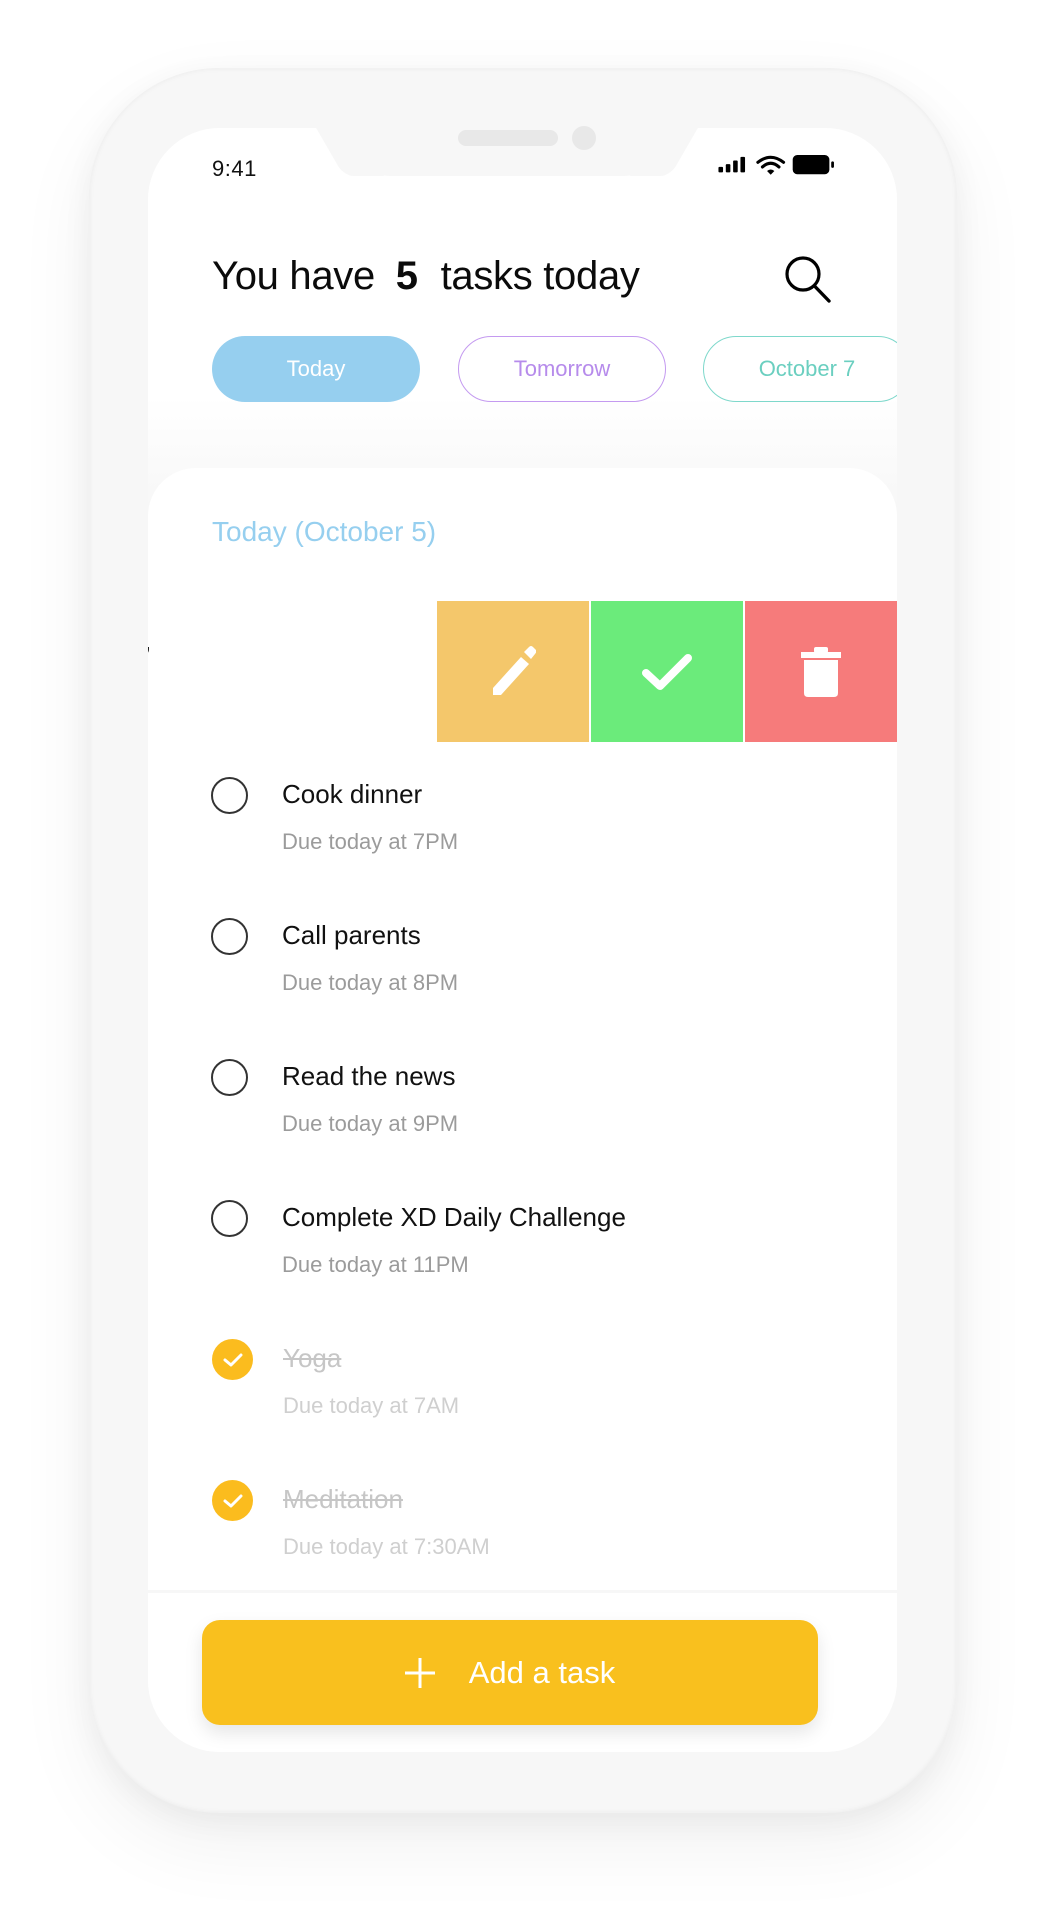 This screenshot has width=1046, height=1920. Describe the element at coordinates (406, 276) in the screenshot. I see `task-count: 5` at that location.